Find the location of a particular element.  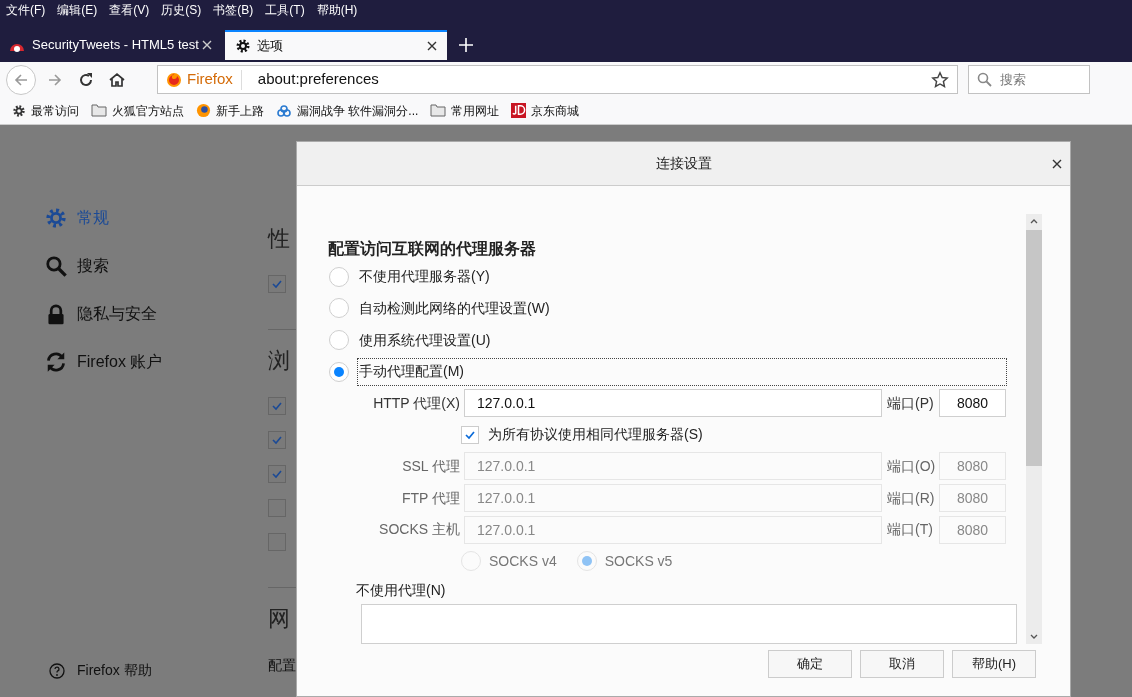

host-field: 127.0.0.1 is located at coordinates (673, 403).